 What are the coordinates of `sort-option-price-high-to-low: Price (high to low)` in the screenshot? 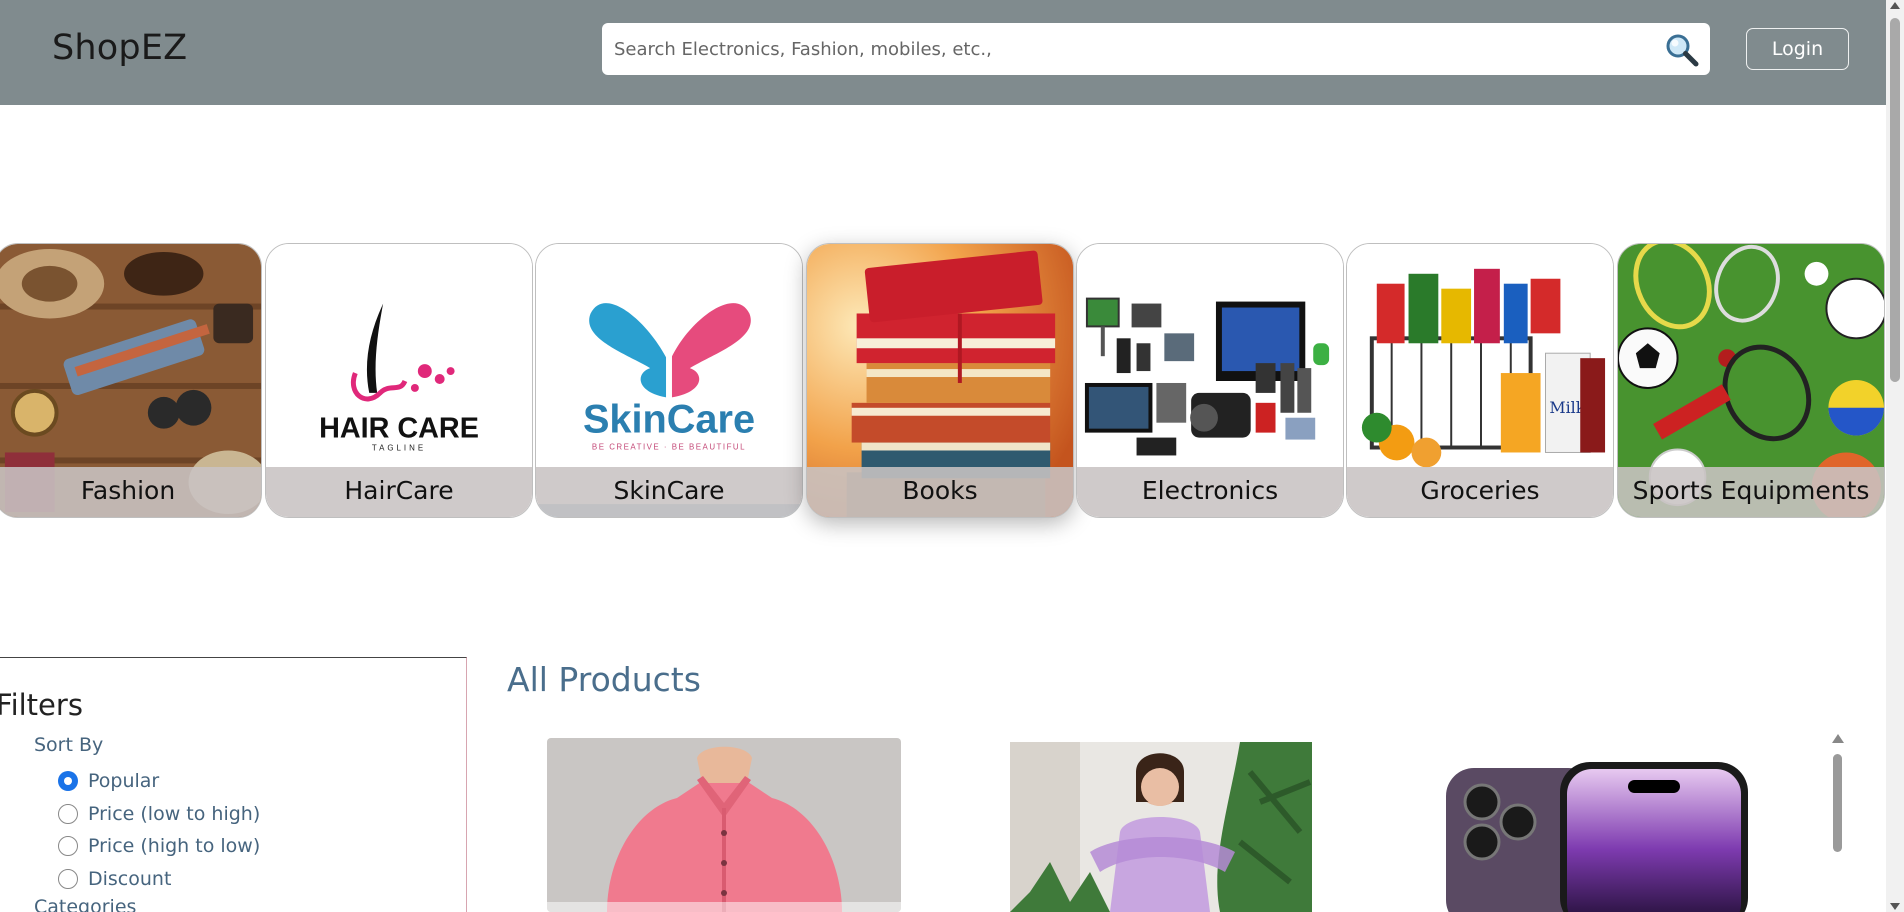 It's located at (159, 846).